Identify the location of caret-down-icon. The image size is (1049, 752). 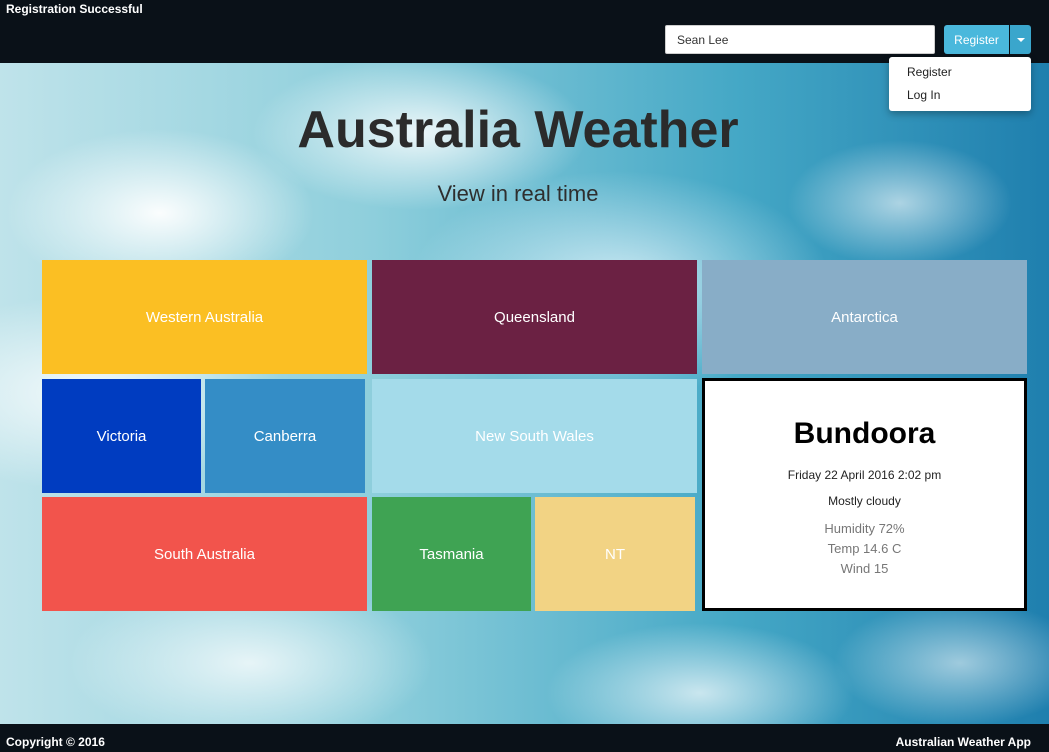
(1020, 39).